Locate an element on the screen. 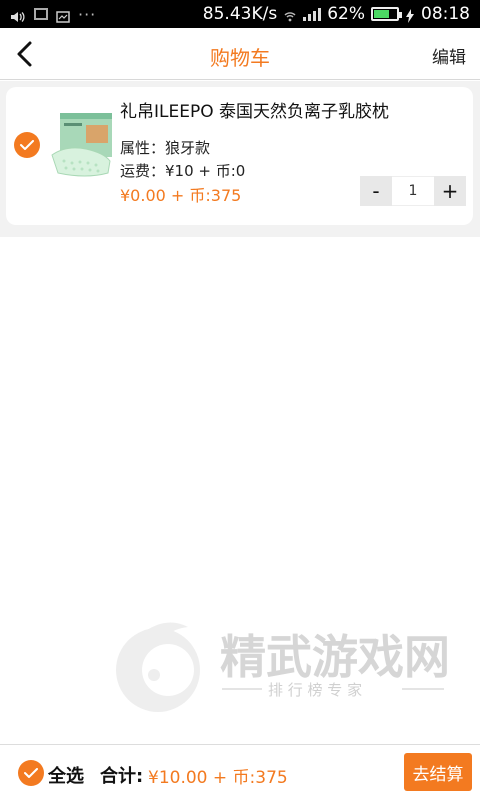  increase-button: + is located at coordinates (450, 191).